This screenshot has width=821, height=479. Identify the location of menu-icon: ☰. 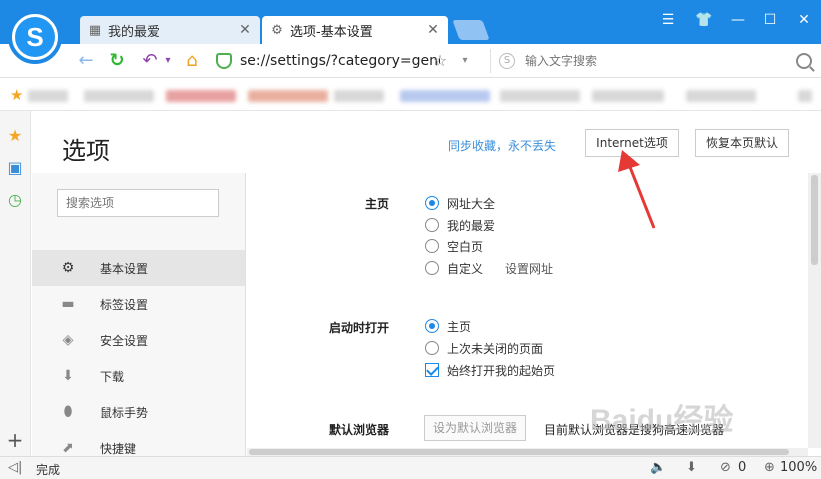
(668, 20).